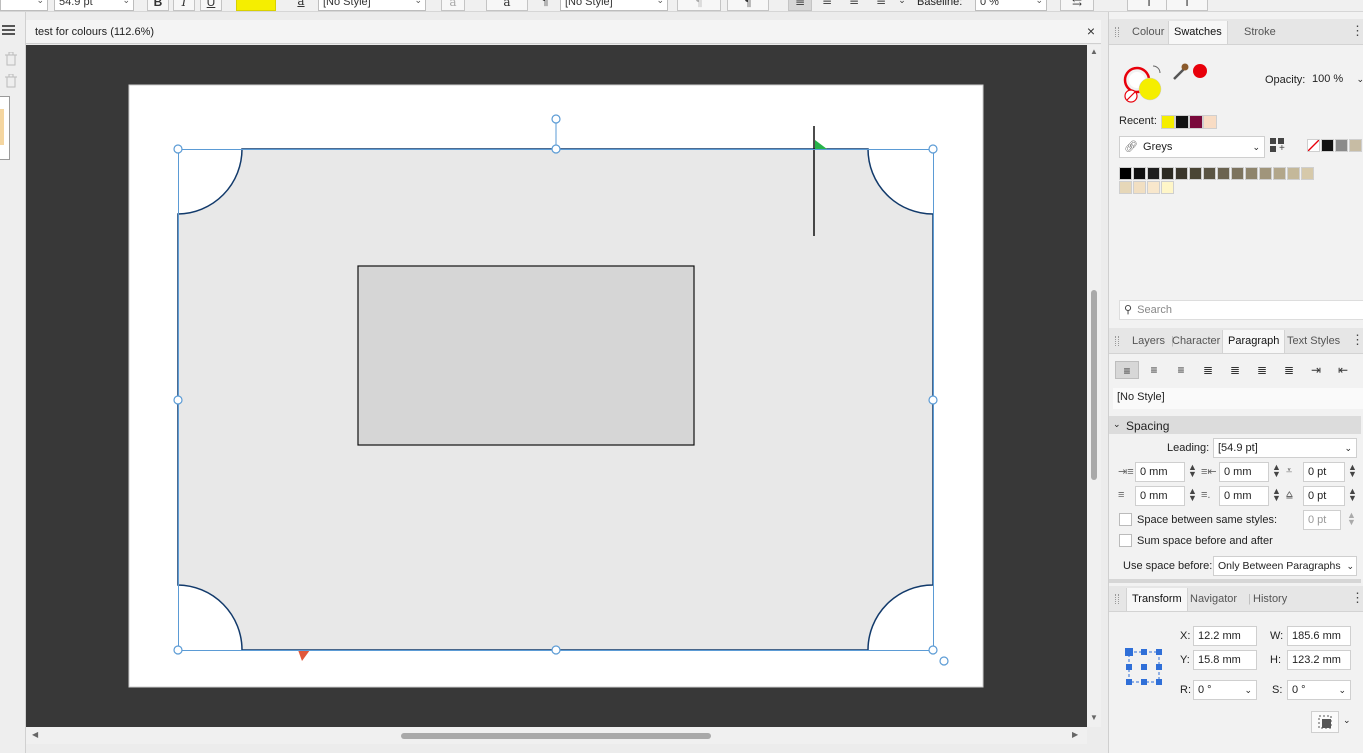 This screenshot has width=1363, height=753. I want to click on align-more-button: ⌄, so click(902, 5).